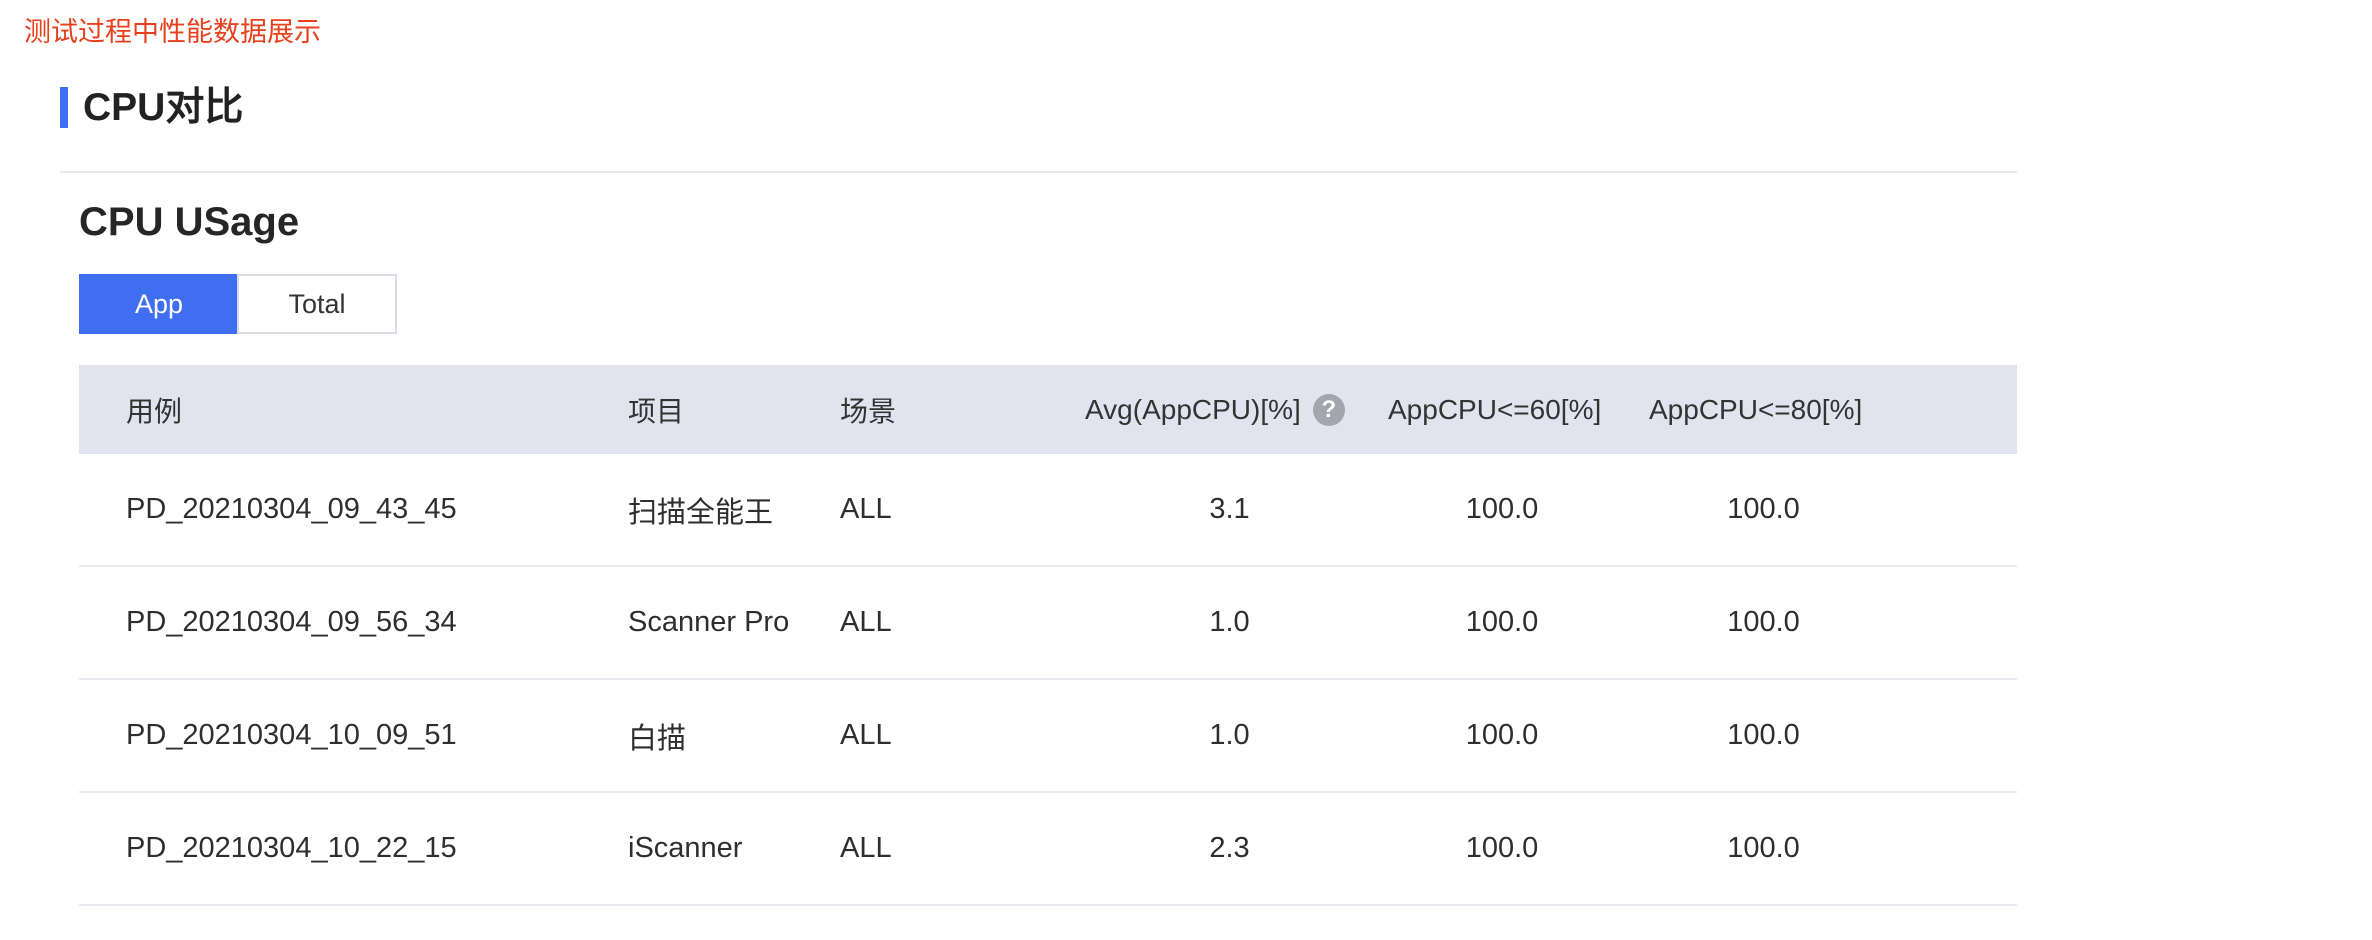  What do you see at coordinates (291, 735) in the screenshot?
I see `cell-case: PD_20210304_10_09_51` at bounding box center [291, 735].